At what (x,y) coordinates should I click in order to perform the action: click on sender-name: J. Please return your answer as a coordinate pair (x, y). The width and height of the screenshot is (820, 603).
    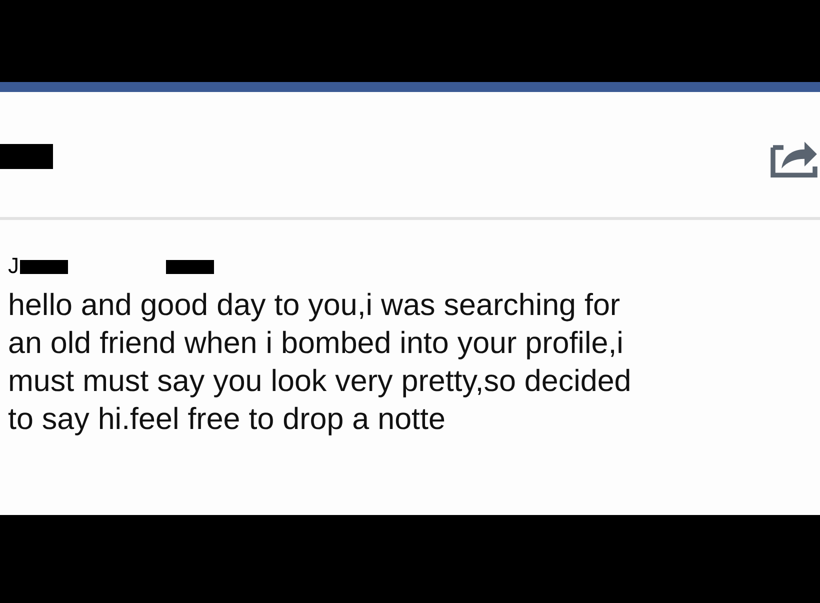
    Looking at the image, I should click on (13, 266).